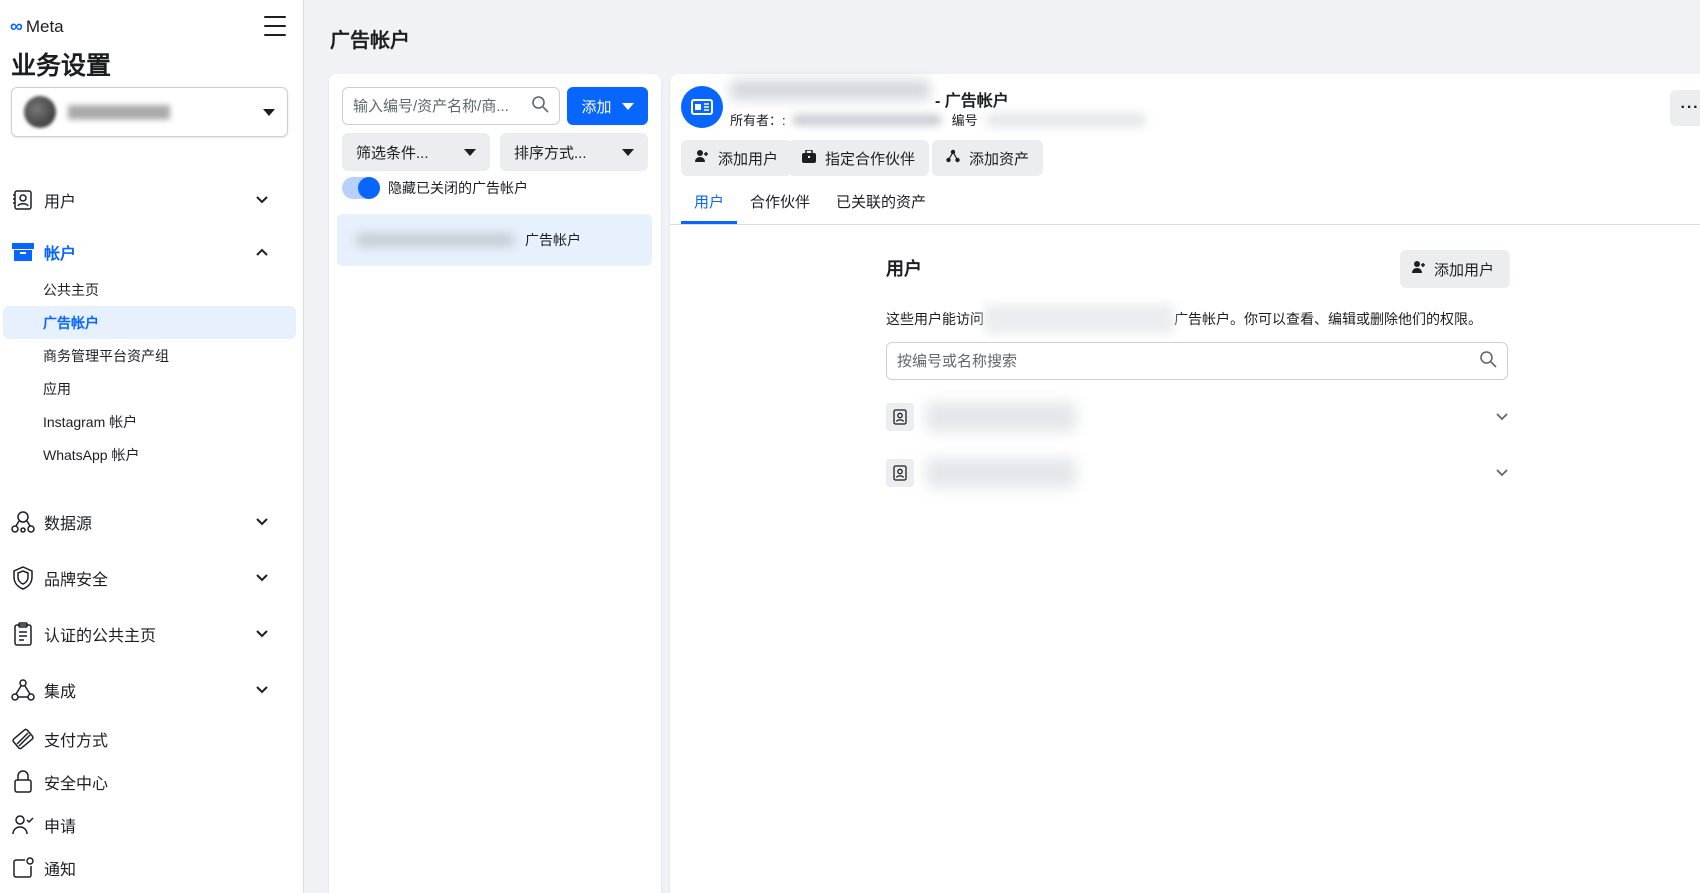 The height and width of the screenshot is (893, 1700). Describe the element at coordinates (709, 201) in the screenshot. I see `tab-users: 用户` at that location.